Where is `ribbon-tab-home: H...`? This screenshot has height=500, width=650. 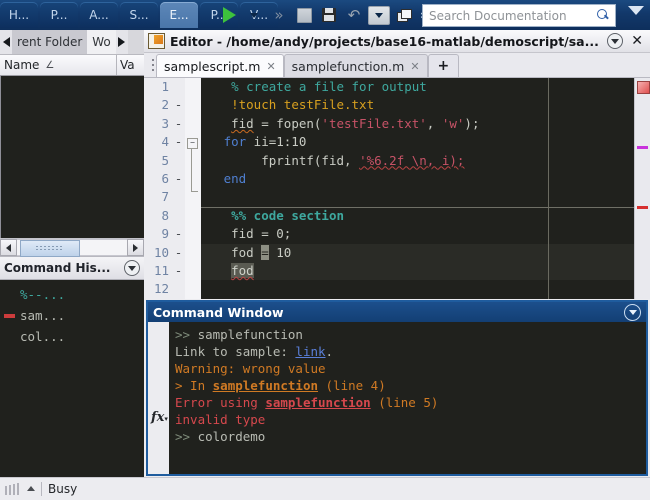 ribbon-tab-home: H... is located at coordinates (19, 15).